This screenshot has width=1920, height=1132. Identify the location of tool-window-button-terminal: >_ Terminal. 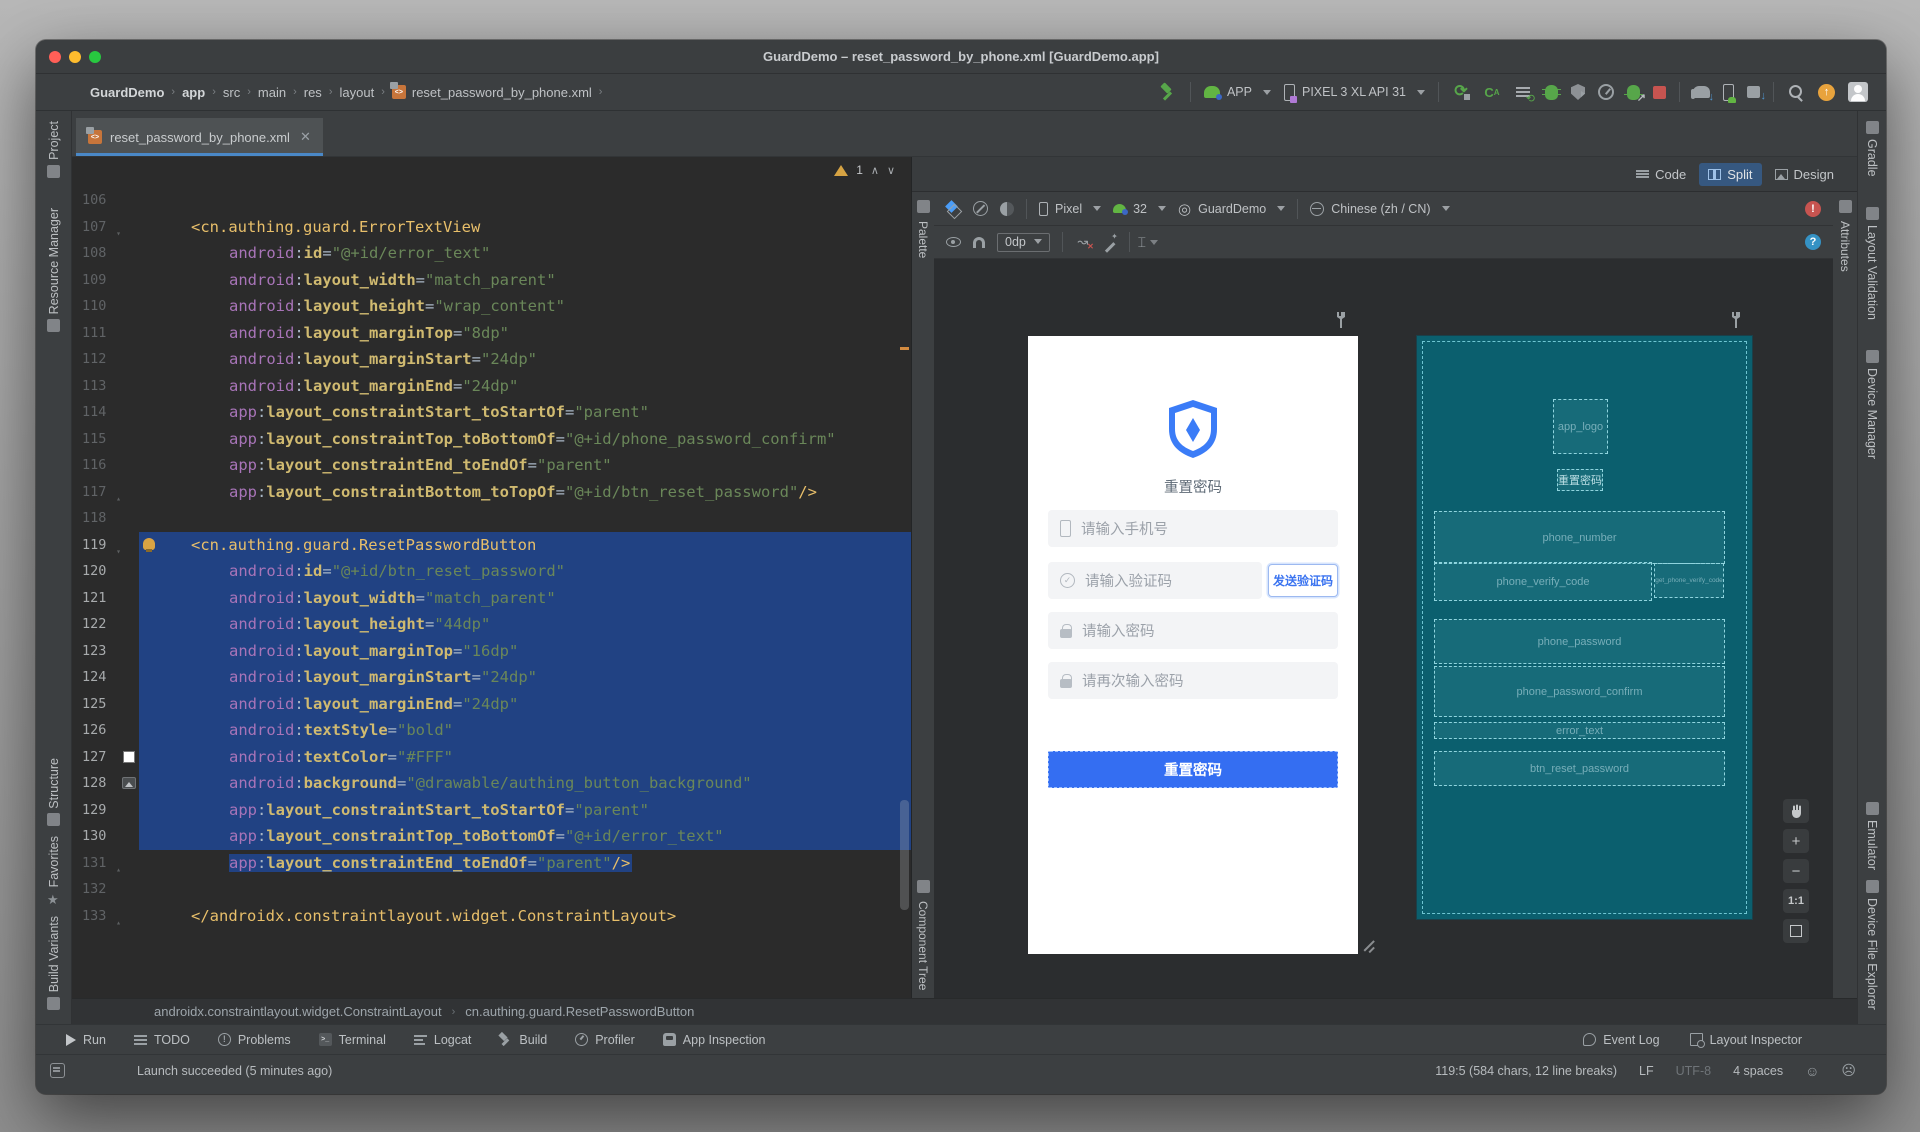
(352, 1040).